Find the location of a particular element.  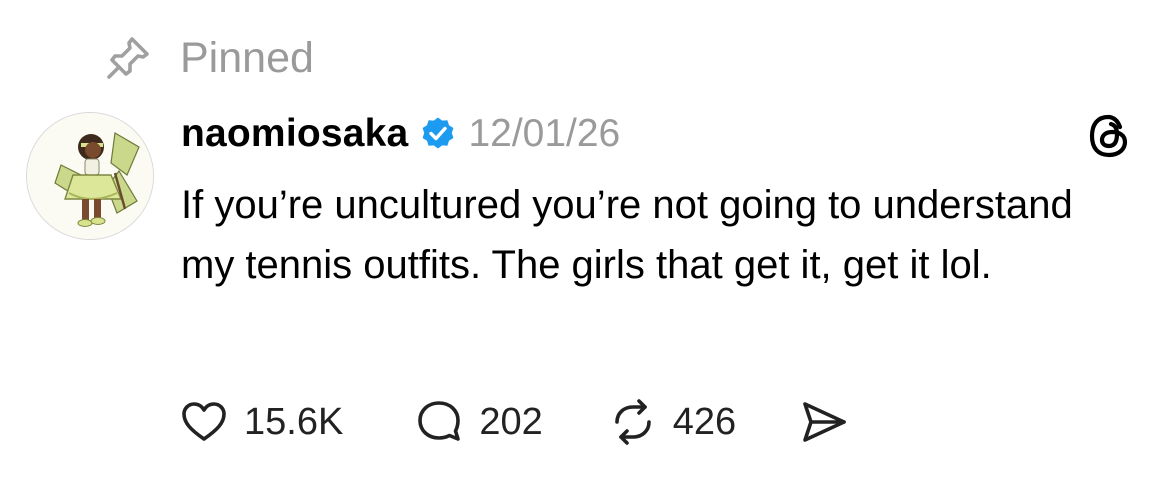

threads-icon is located at coordinates (1109, 136).